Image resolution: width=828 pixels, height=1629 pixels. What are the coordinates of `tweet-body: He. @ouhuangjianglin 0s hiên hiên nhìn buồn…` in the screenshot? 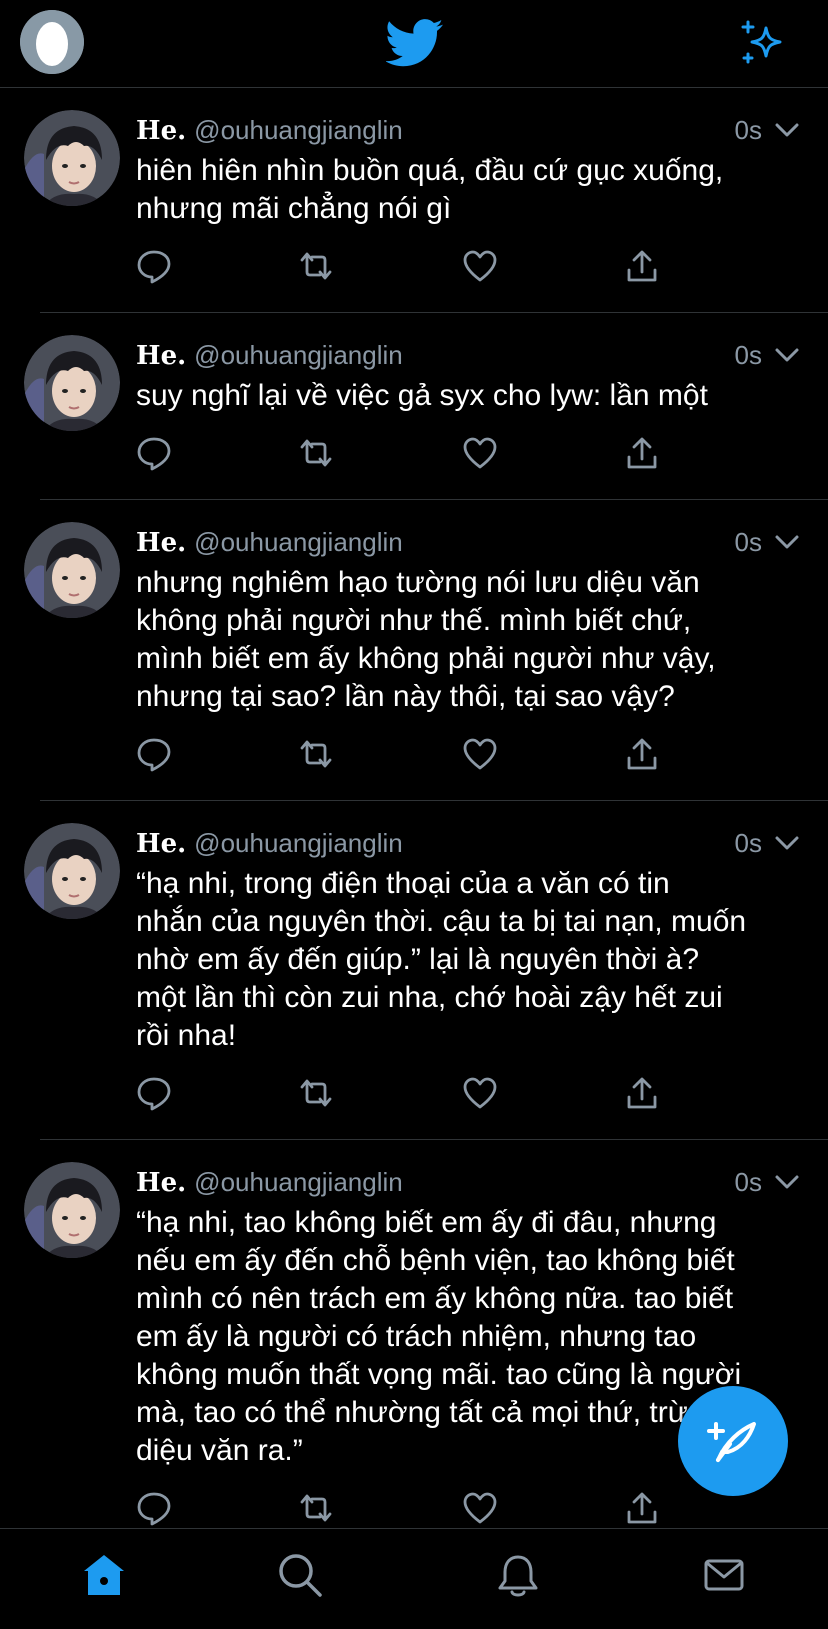 It's located at (414, 200).